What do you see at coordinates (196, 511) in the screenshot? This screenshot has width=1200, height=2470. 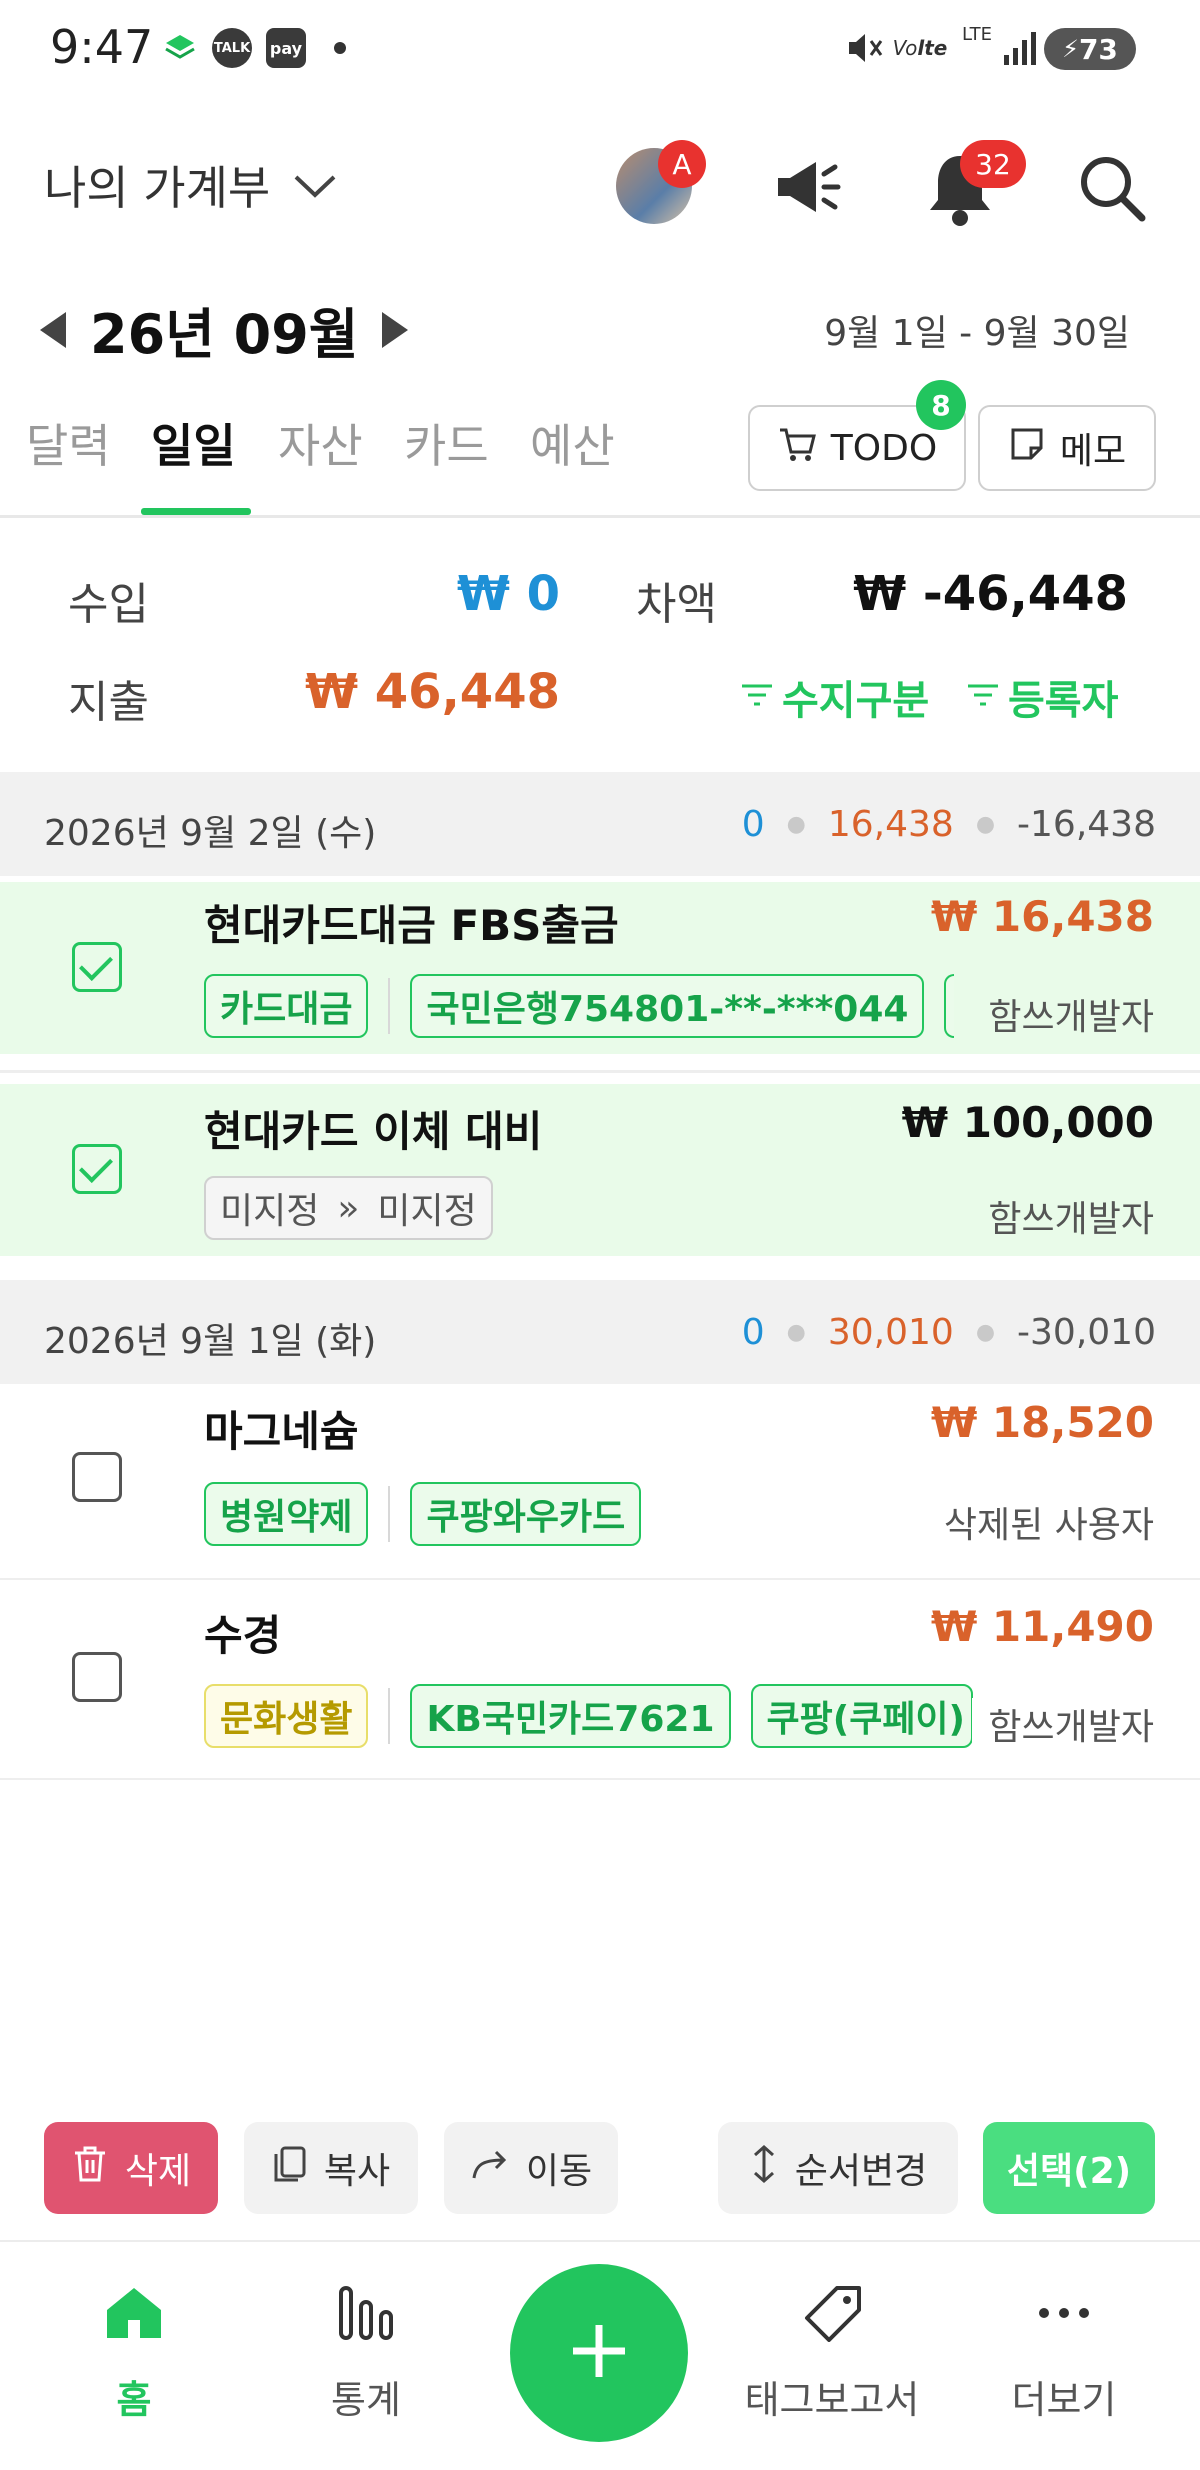 I see `tab-indicator` at bounding box center [196, 511].